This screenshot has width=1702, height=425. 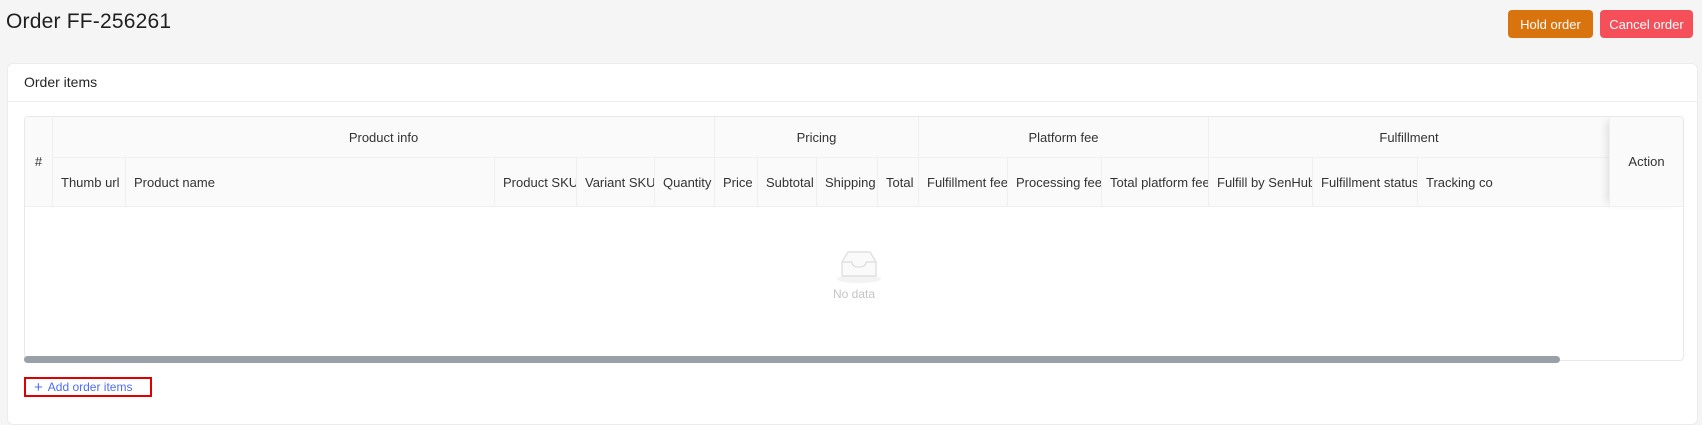 What do you see at coordinates (1365, 182) in the screenshot?
I see `col-fulfillment-status: Fulfillment status` at bounding box center [1365, 182].